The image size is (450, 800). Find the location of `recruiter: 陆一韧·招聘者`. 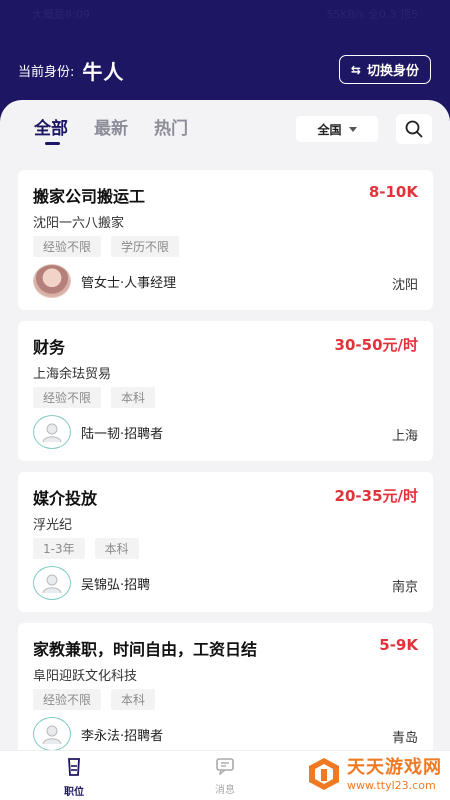

recruiter: 陆一韧·招聘者 is located at coordinates (98, 432).